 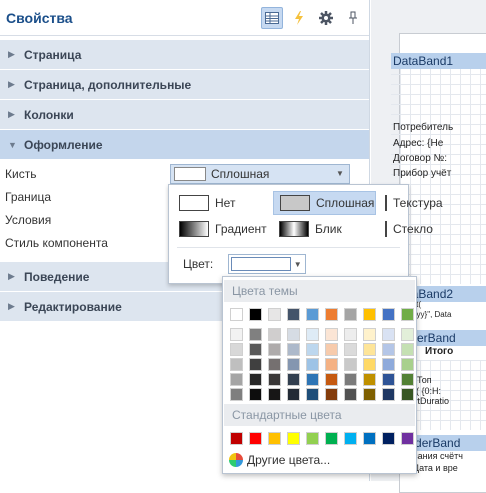 What do you see at coordinates (225, 203) in the screenshot?
I see `brush-type-label: Нет` at bounding box center [225, 203].